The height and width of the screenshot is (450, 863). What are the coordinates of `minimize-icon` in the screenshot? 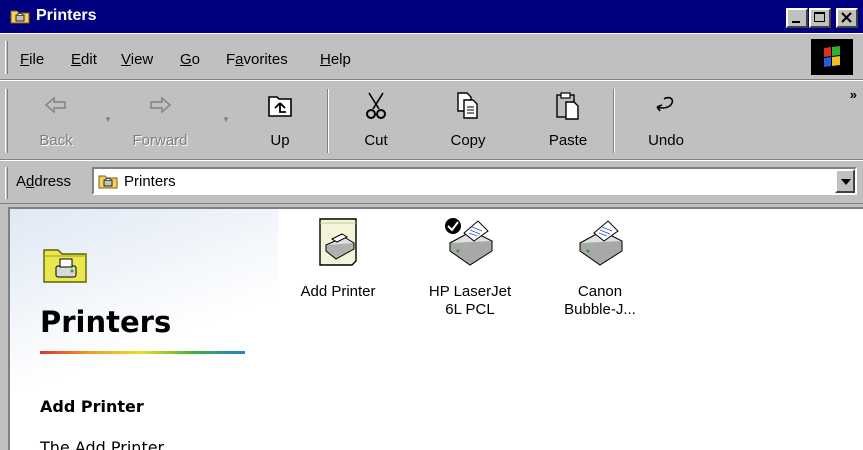 It's located at (796, 22).